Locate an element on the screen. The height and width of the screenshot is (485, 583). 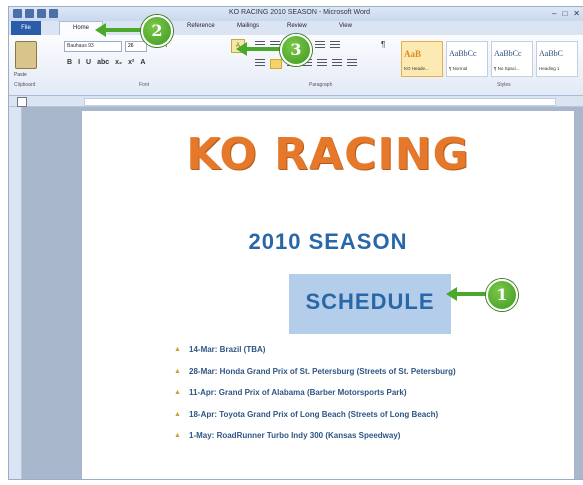
style-name: ¶ Normal is located at coordinates (458, 68).